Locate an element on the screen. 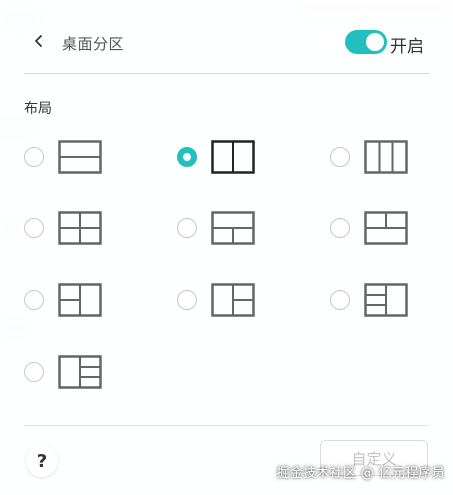 Image resolution: width=453 pixels, height=495 pixels. layout-option-h-split is located at coordinates (63, 157).